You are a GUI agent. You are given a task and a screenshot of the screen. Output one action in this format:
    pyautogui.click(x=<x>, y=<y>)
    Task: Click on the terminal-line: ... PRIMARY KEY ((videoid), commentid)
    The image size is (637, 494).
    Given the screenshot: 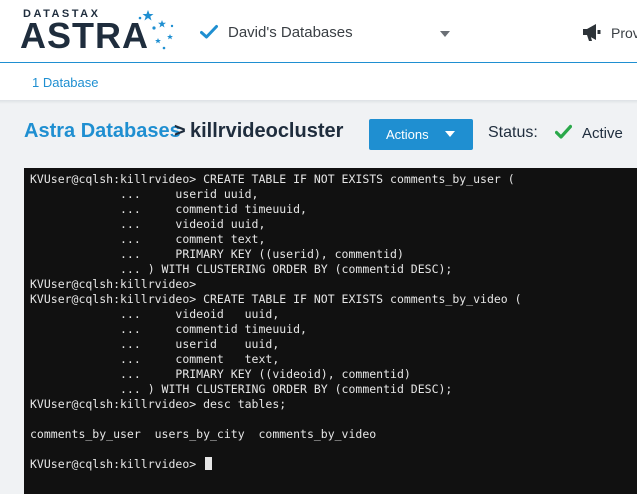 What is the action you would take?
    pyautogui.click(x=220, y=374)
    